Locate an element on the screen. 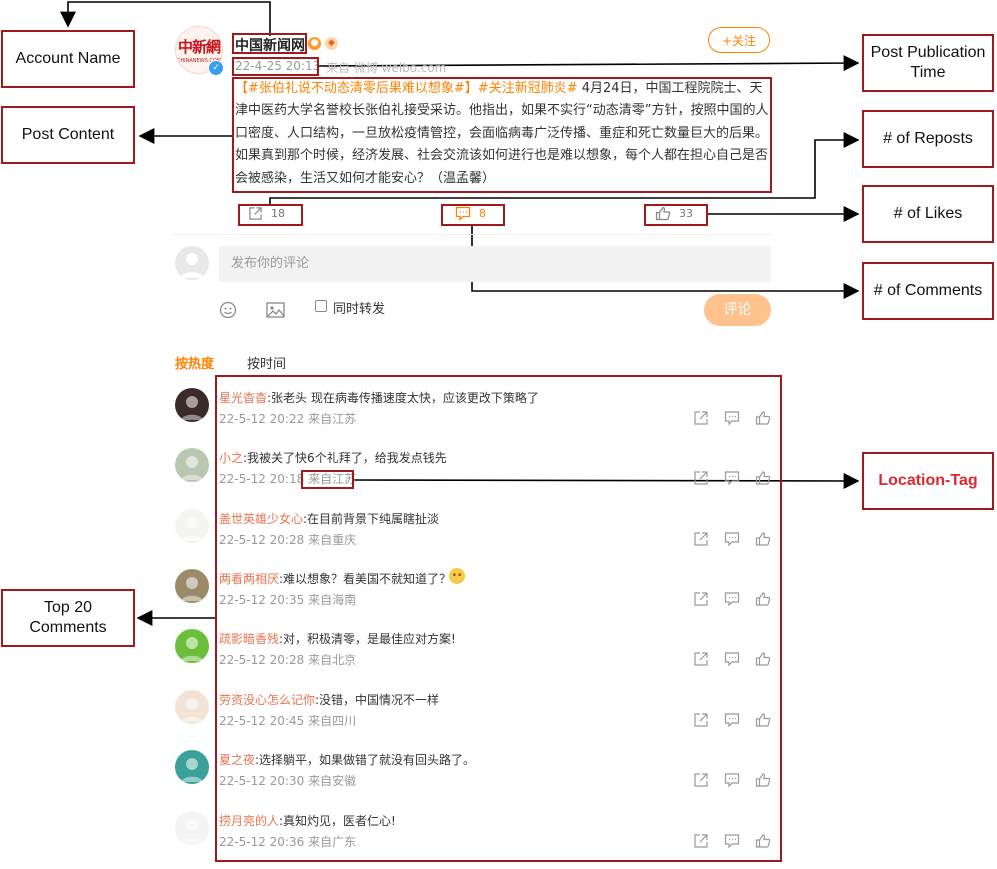 The image size is (997, 869). default-user-icon is located at coordinates (192, 265).